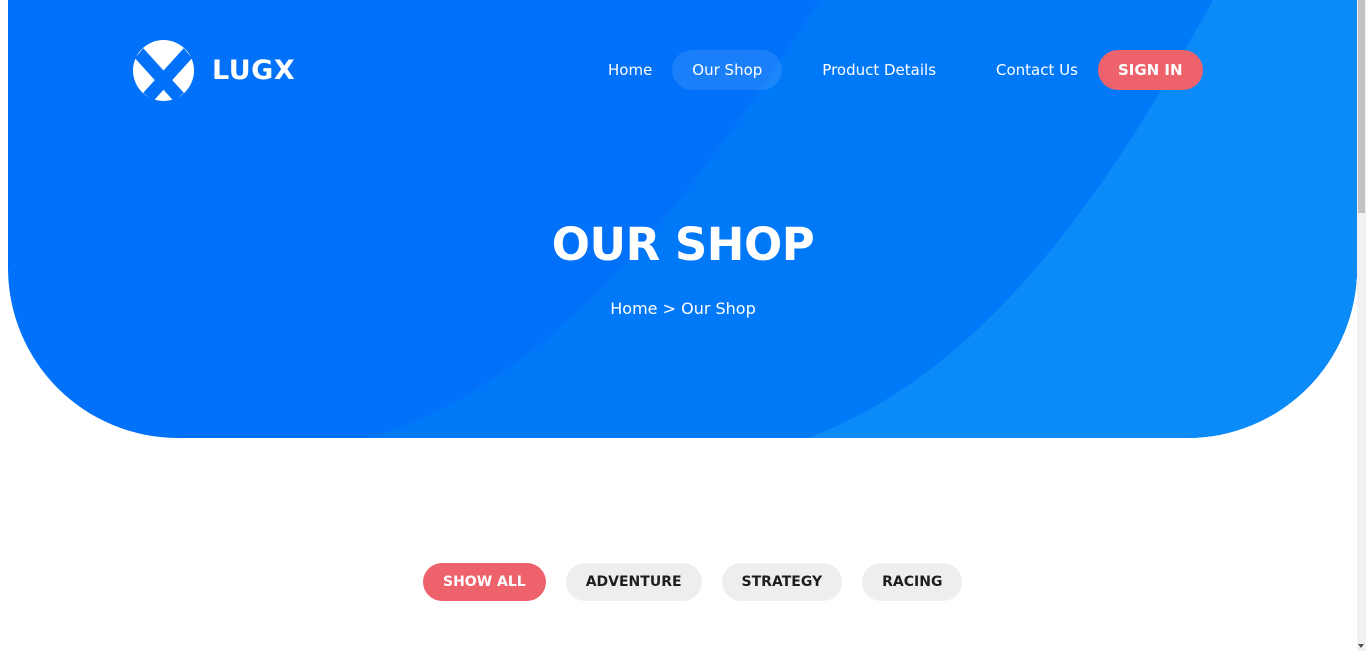  What do you see at coordinates (1037, 70) in the screenshot?
I see `nav-item-contact-us: Contact Us` at bounding box center [1037, 70].